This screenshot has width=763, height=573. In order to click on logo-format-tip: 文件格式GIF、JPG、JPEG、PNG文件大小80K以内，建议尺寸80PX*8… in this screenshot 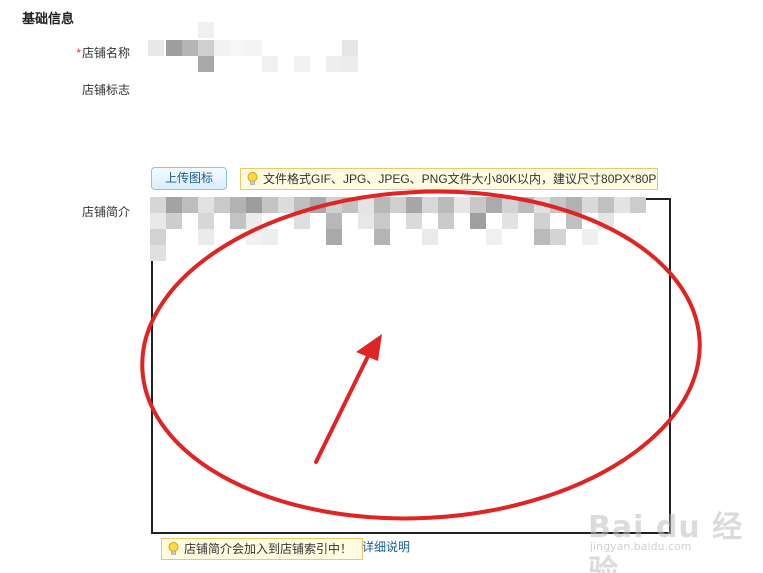, I will do `click(449, 179)`.